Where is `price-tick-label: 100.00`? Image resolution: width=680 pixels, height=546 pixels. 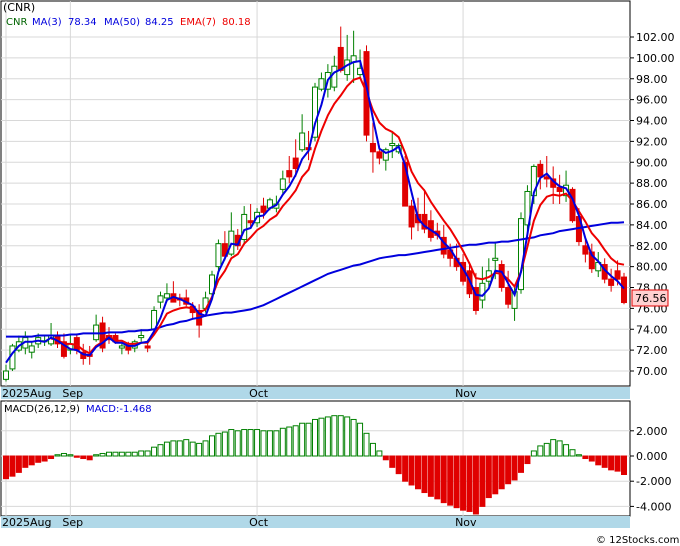 price-tick-label: 100.00 is located at coordinates (655, 58).